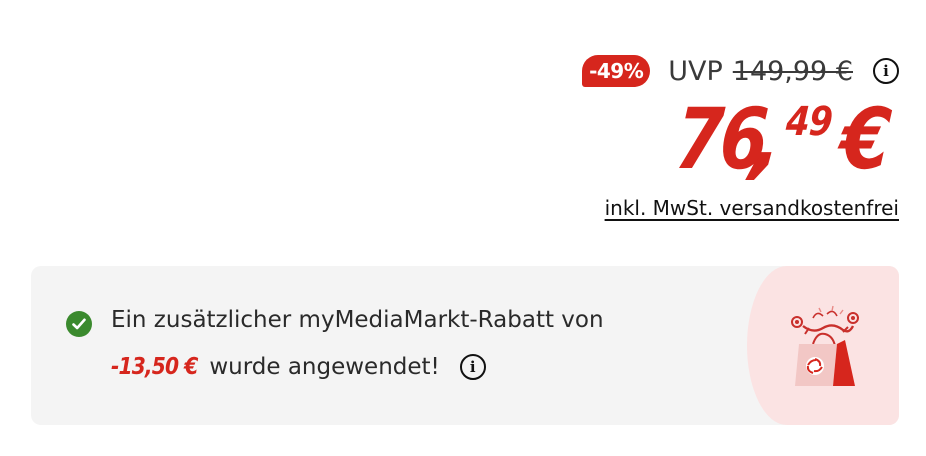  I want to click on uvp-row: -49% UVP 149,99 € i, so click(649, 71).